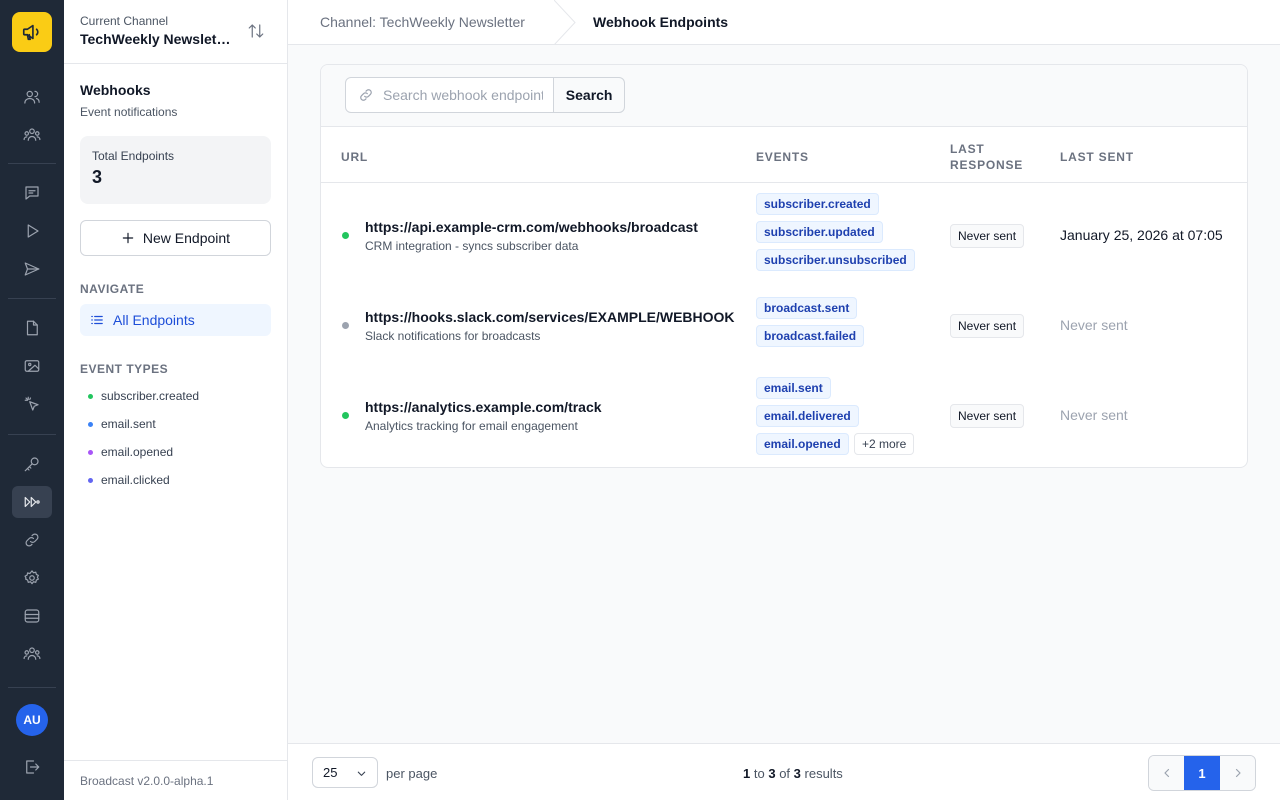  Describe the element at coordinates (32, 328) in the screenshot. I see `file-icon` at that location.